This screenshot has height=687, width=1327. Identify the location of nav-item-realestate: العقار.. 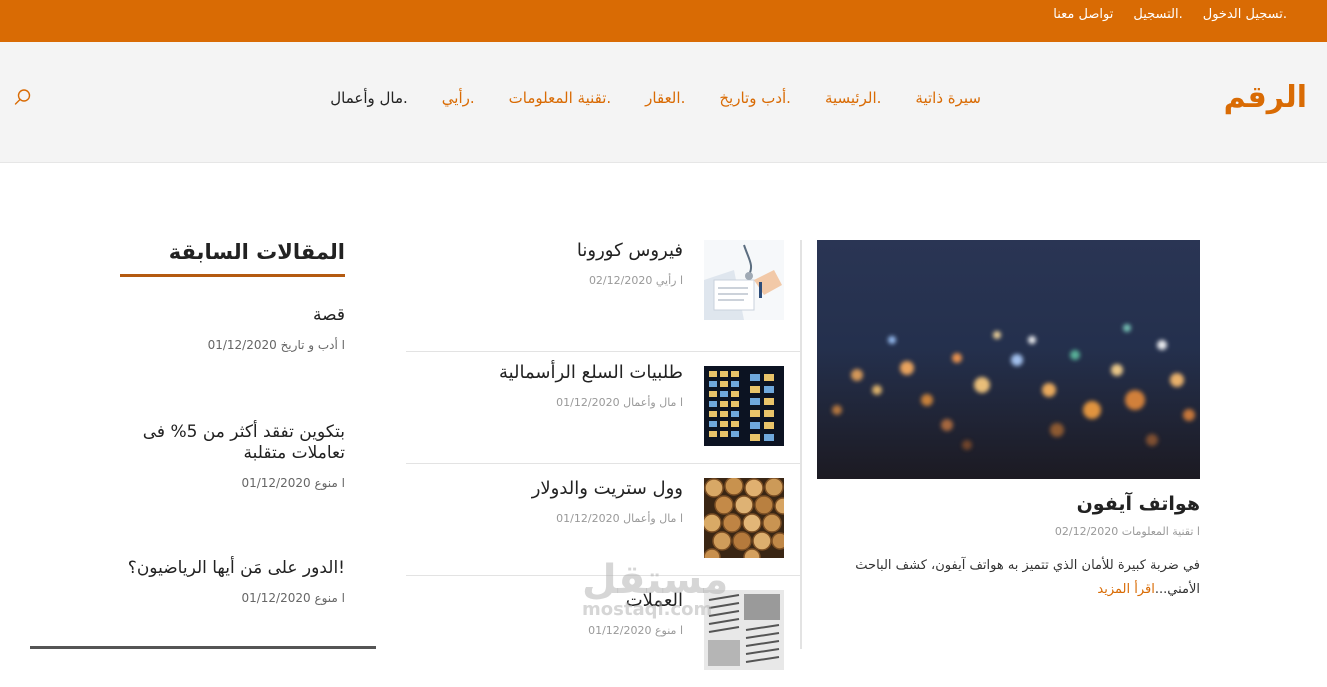
(665, 98).